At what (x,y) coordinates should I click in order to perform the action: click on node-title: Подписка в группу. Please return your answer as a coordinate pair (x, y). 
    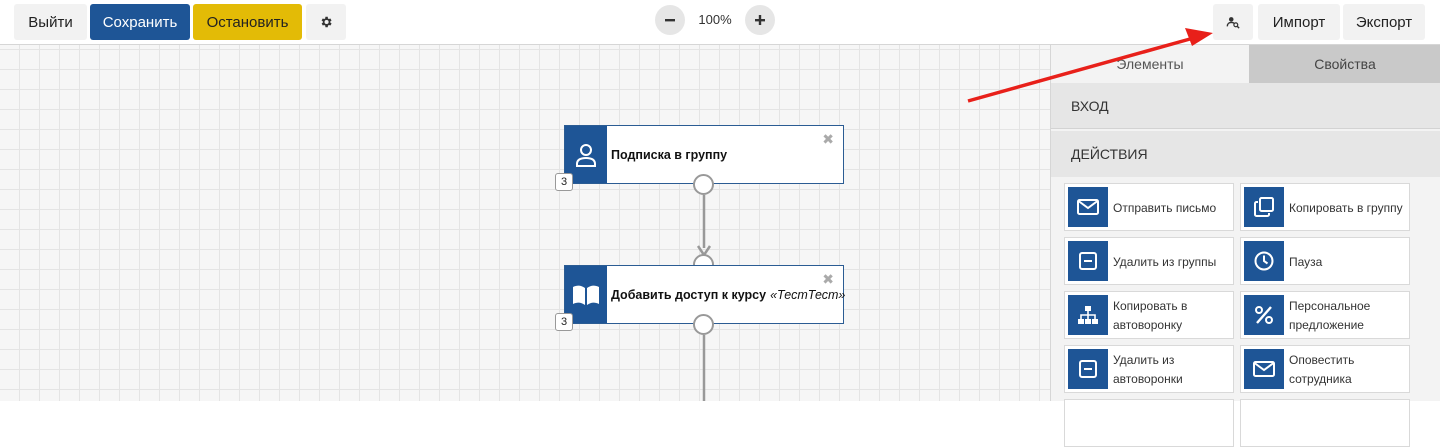
    Looking at the image, I should click on (669, 154).